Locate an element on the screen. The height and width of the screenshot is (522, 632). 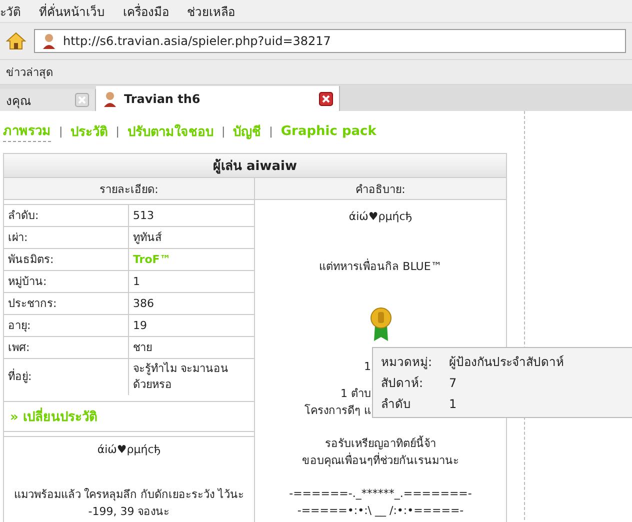
tooltip-value: 7 is located at coordinates (453, 383).